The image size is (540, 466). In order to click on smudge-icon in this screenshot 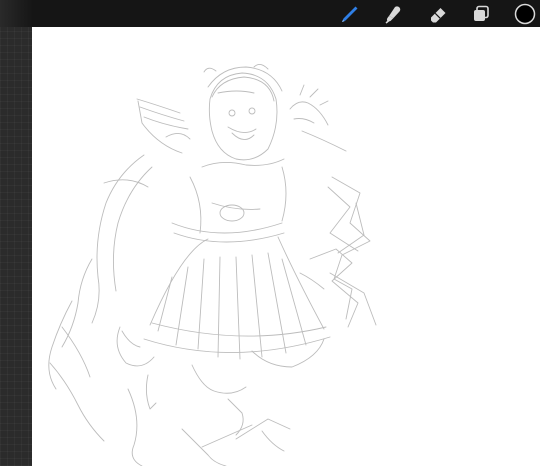, I will do `click(393, 15)`.